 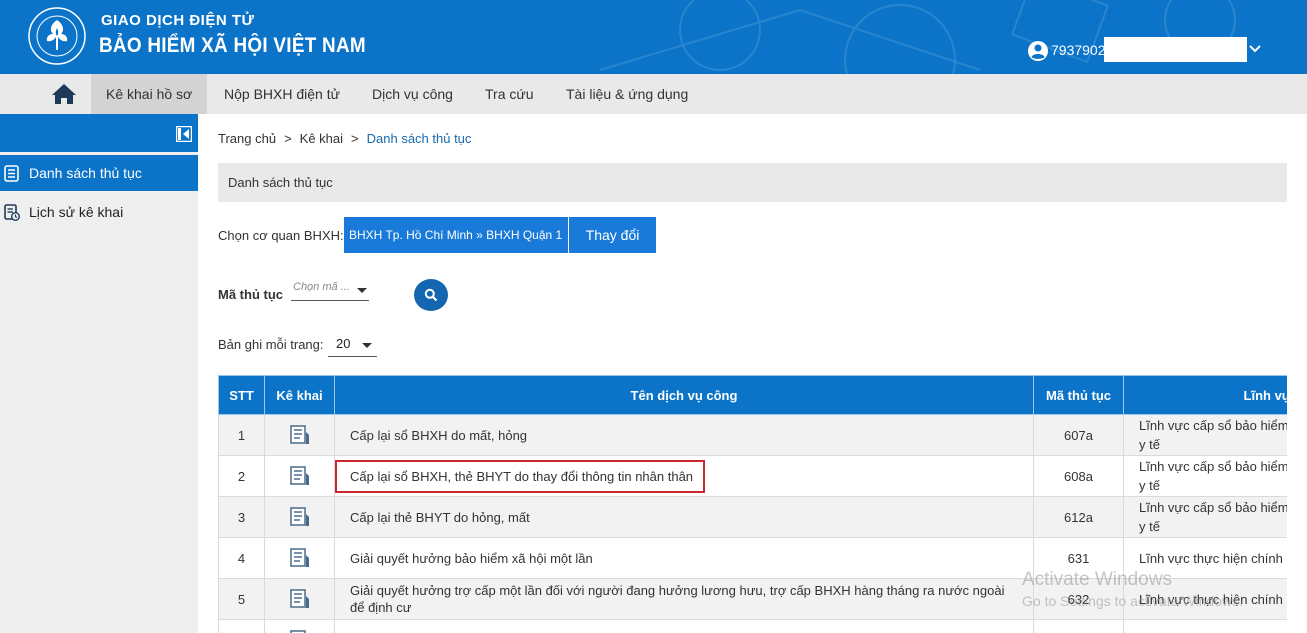 What do you see at coordinates (321, 138) in the screenshot?
I see `breadcrumb-ke-khai: Kê khai` at bounding box center [321, 138].